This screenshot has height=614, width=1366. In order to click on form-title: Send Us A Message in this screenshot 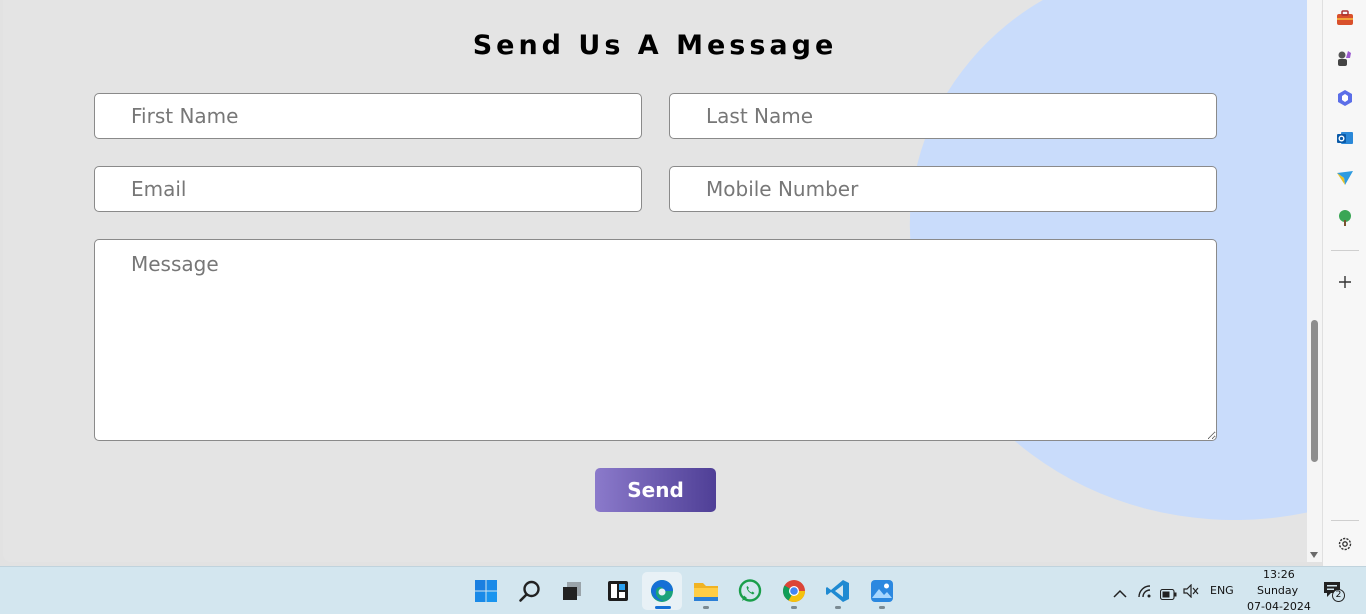, I will do `click(655, 45)`.